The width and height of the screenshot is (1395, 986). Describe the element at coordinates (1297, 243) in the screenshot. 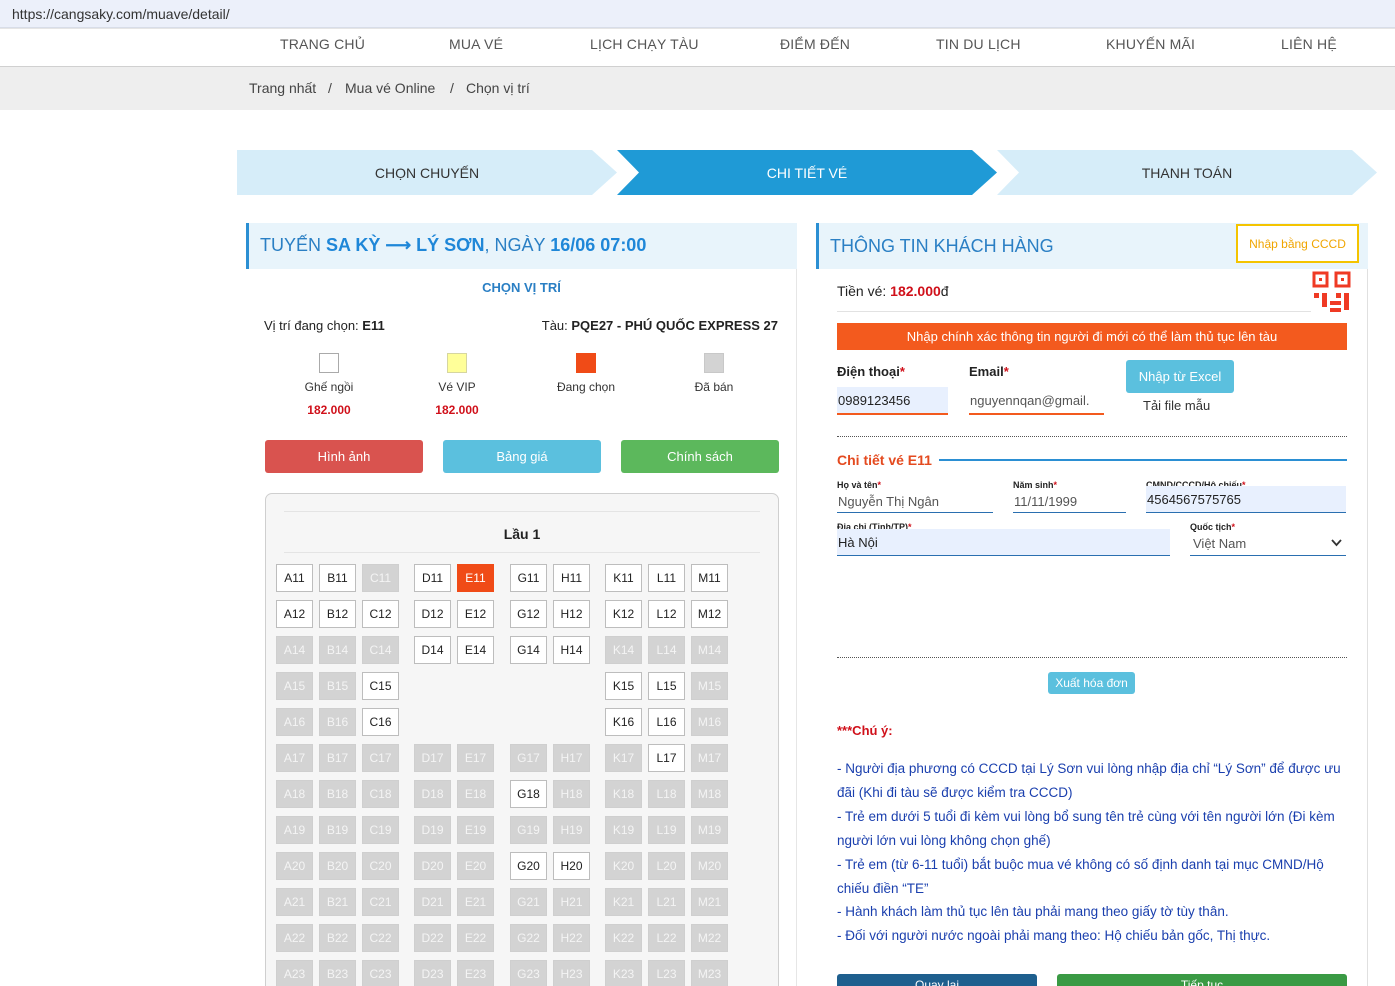

I see `scan-cccd-button: Nhập bằng CCCD` at that location.